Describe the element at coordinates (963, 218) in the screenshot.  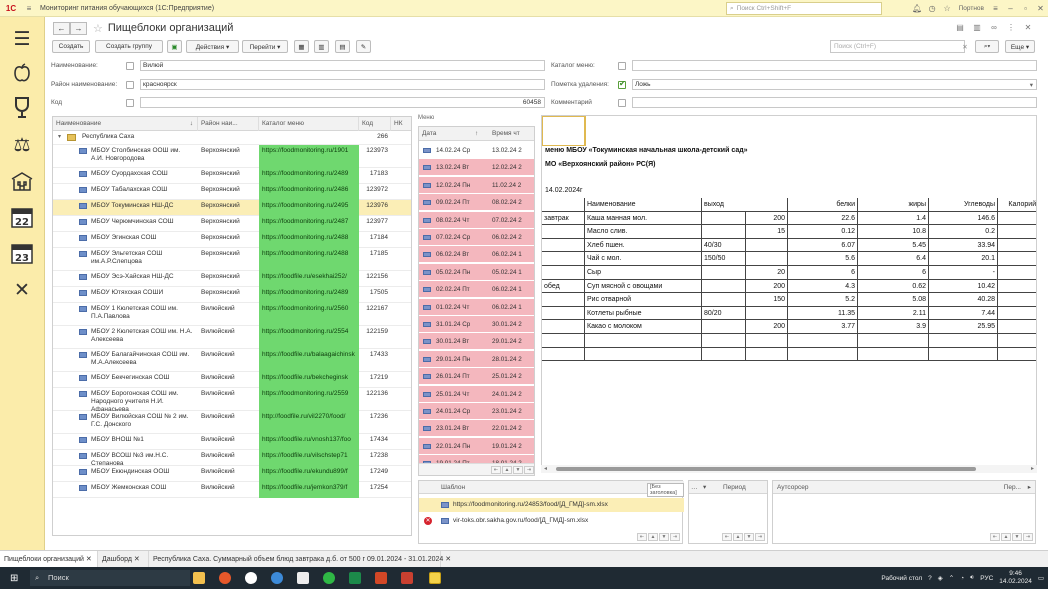
I see `sheet-cell: 146.6` at that location.